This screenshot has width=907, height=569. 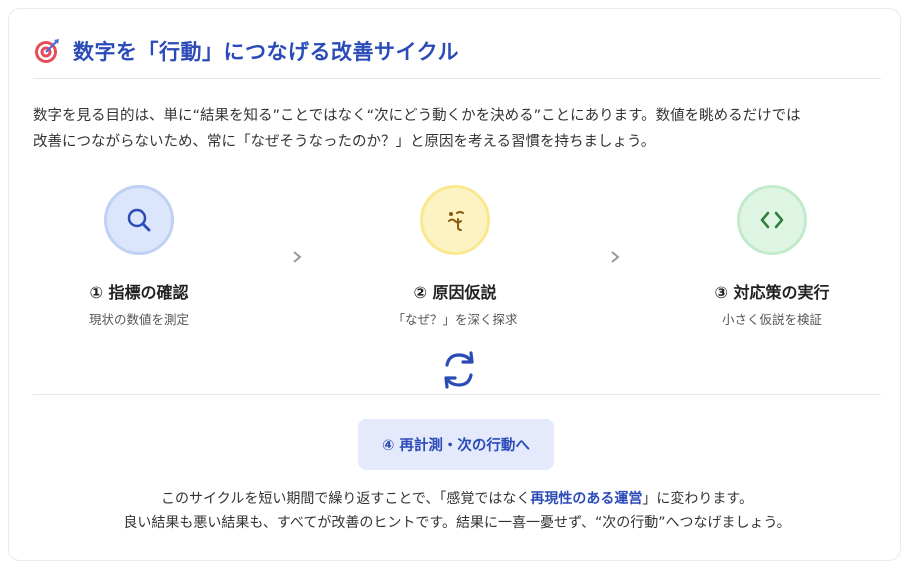 I want to click on search-icon, so click(x=139, y=220).